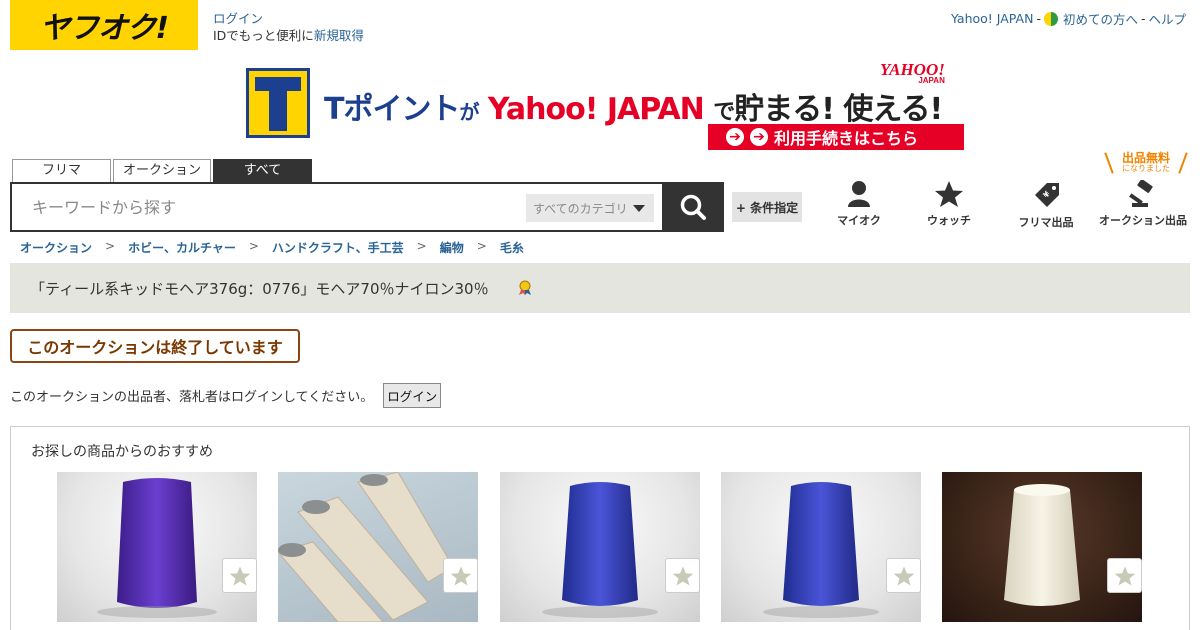 The width and height of the screenshot is (1200, 630). I want to click on login-link: ログイン, so click(288, 18).